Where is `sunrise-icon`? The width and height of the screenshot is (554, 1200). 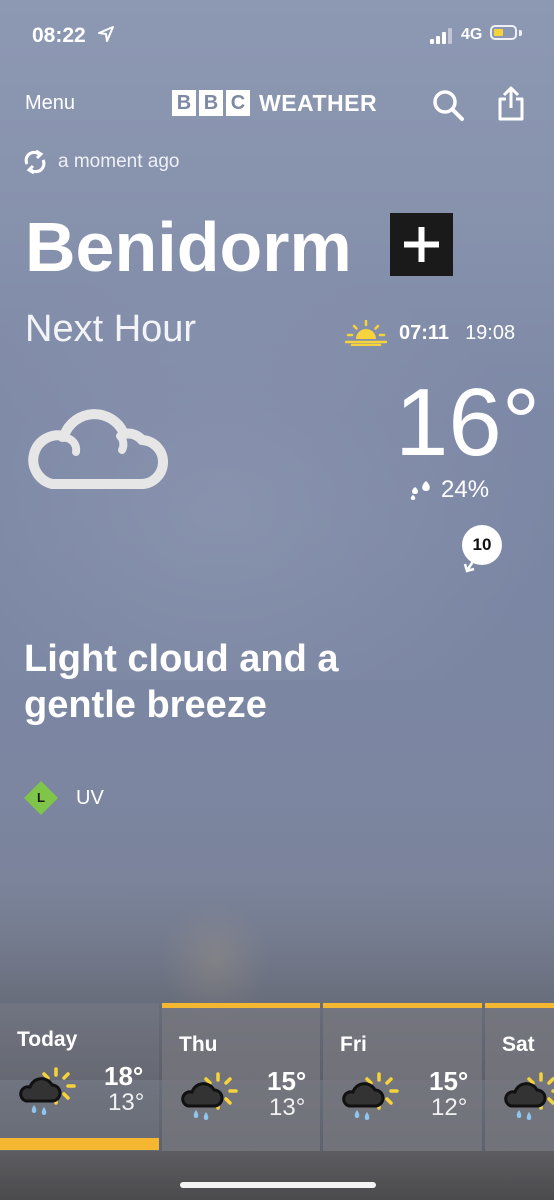
sunrise-icon is located at coordinates (366, 333).